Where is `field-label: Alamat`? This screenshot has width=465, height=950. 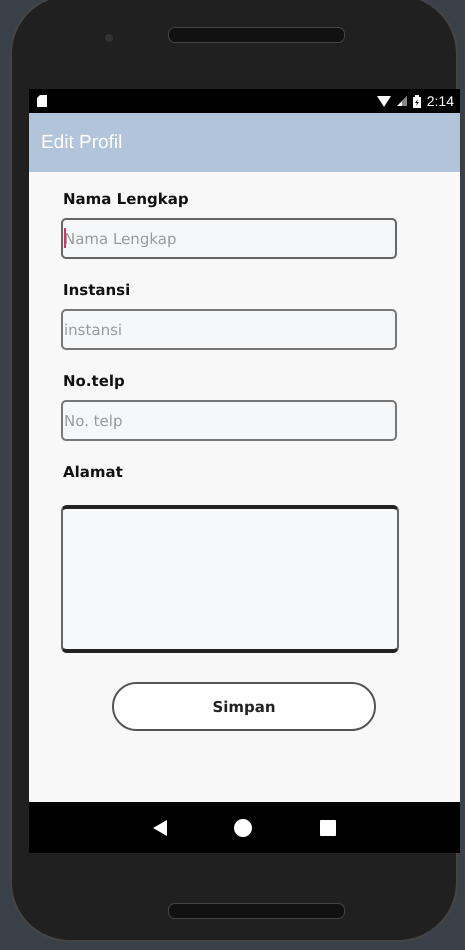
field-label: Alamat is located at coordinates (93, 472).